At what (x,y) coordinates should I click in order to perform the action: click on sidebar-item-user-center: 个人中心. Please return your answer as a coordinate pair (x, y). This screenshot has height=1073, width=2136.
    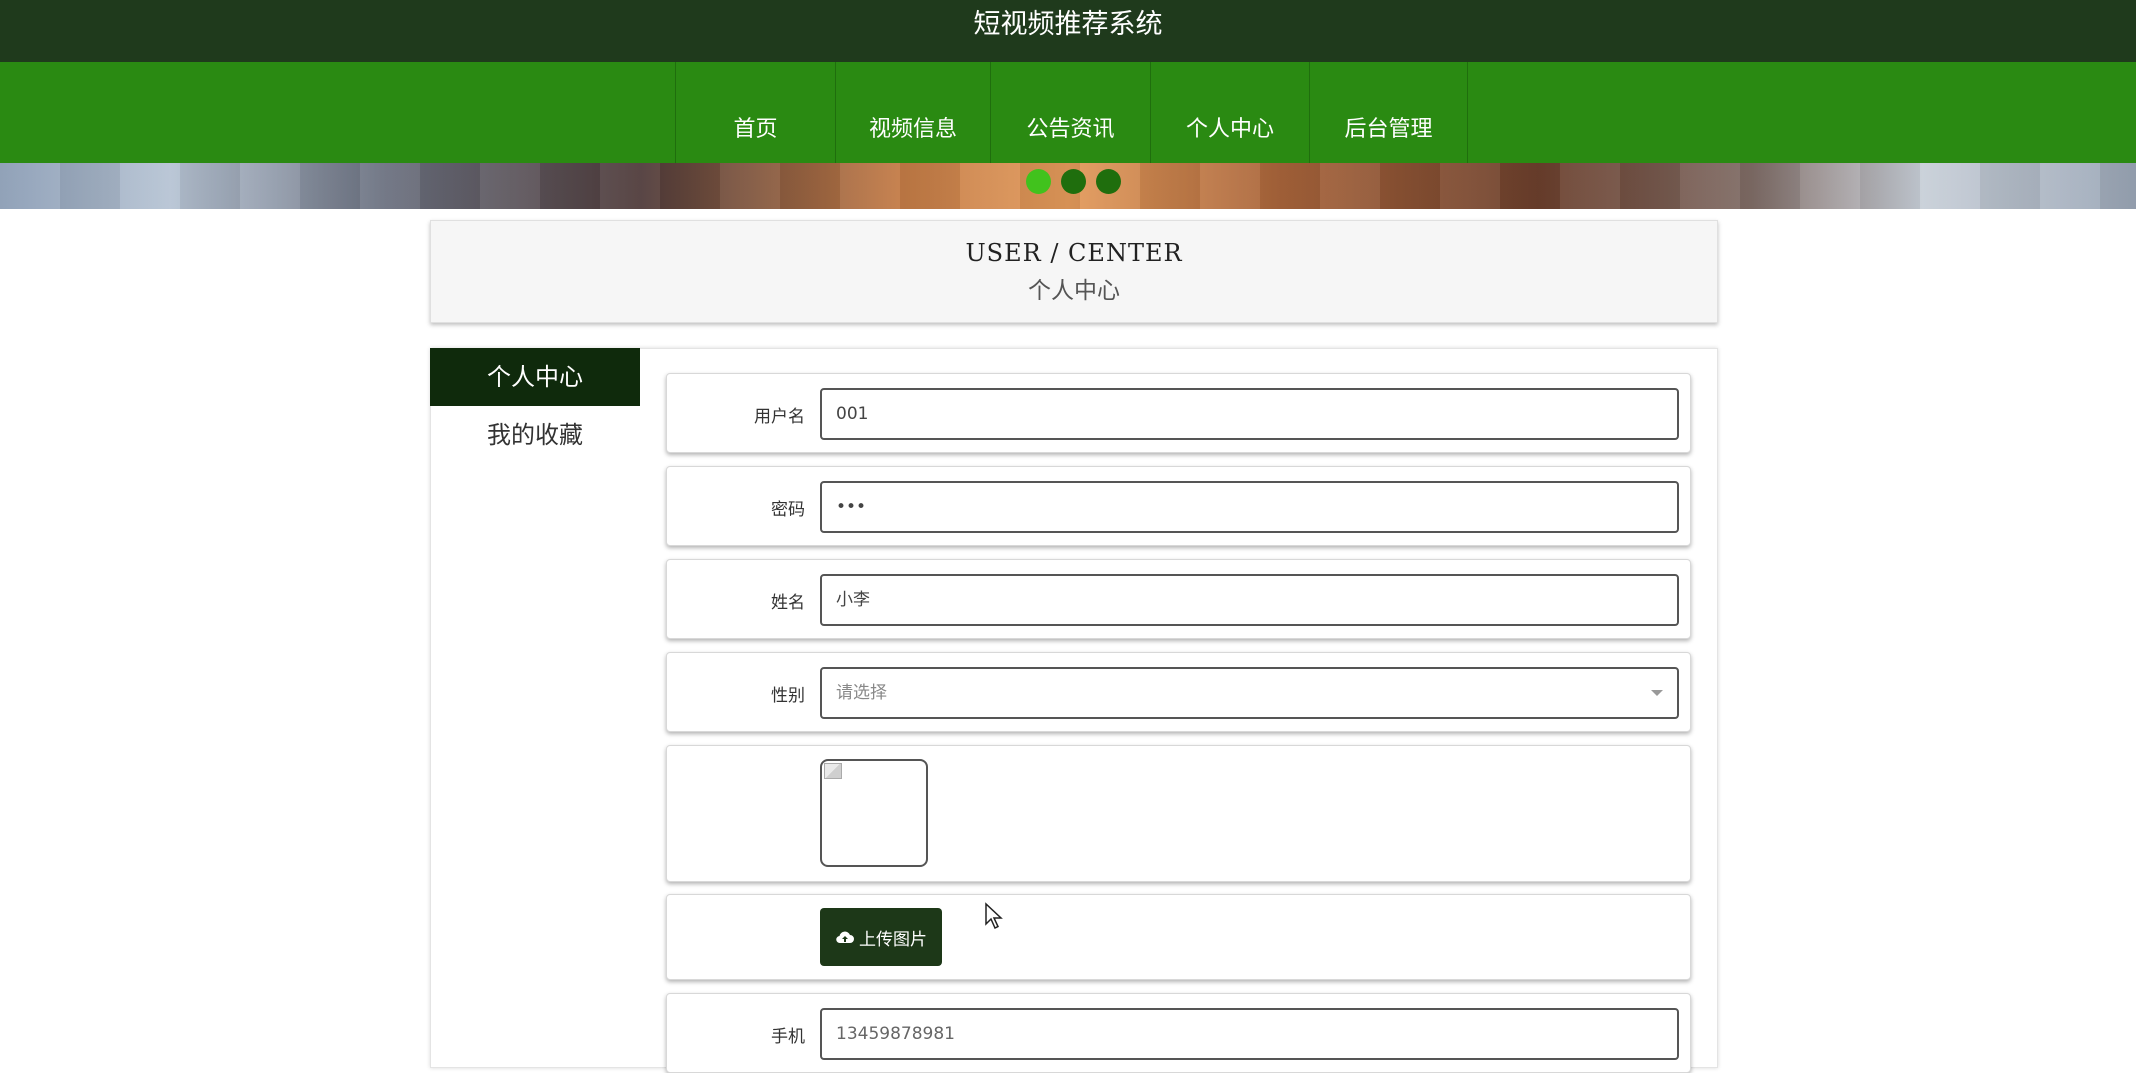
    Looking at the image, I should click on (535, 377).